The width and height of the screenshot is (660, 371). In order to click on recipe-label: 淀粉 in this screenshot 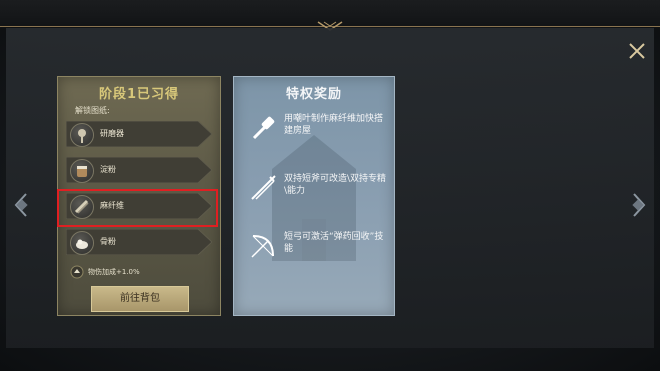, I will do `click(108, 169)`.